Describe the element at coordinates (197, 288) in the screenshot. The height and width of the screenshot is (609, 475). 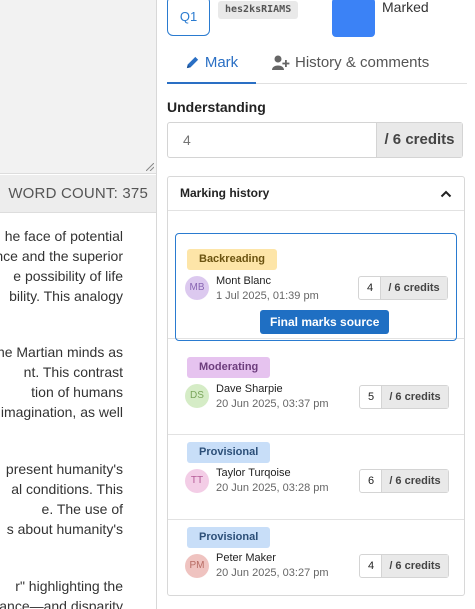
I see `avatar: MB` at that location.